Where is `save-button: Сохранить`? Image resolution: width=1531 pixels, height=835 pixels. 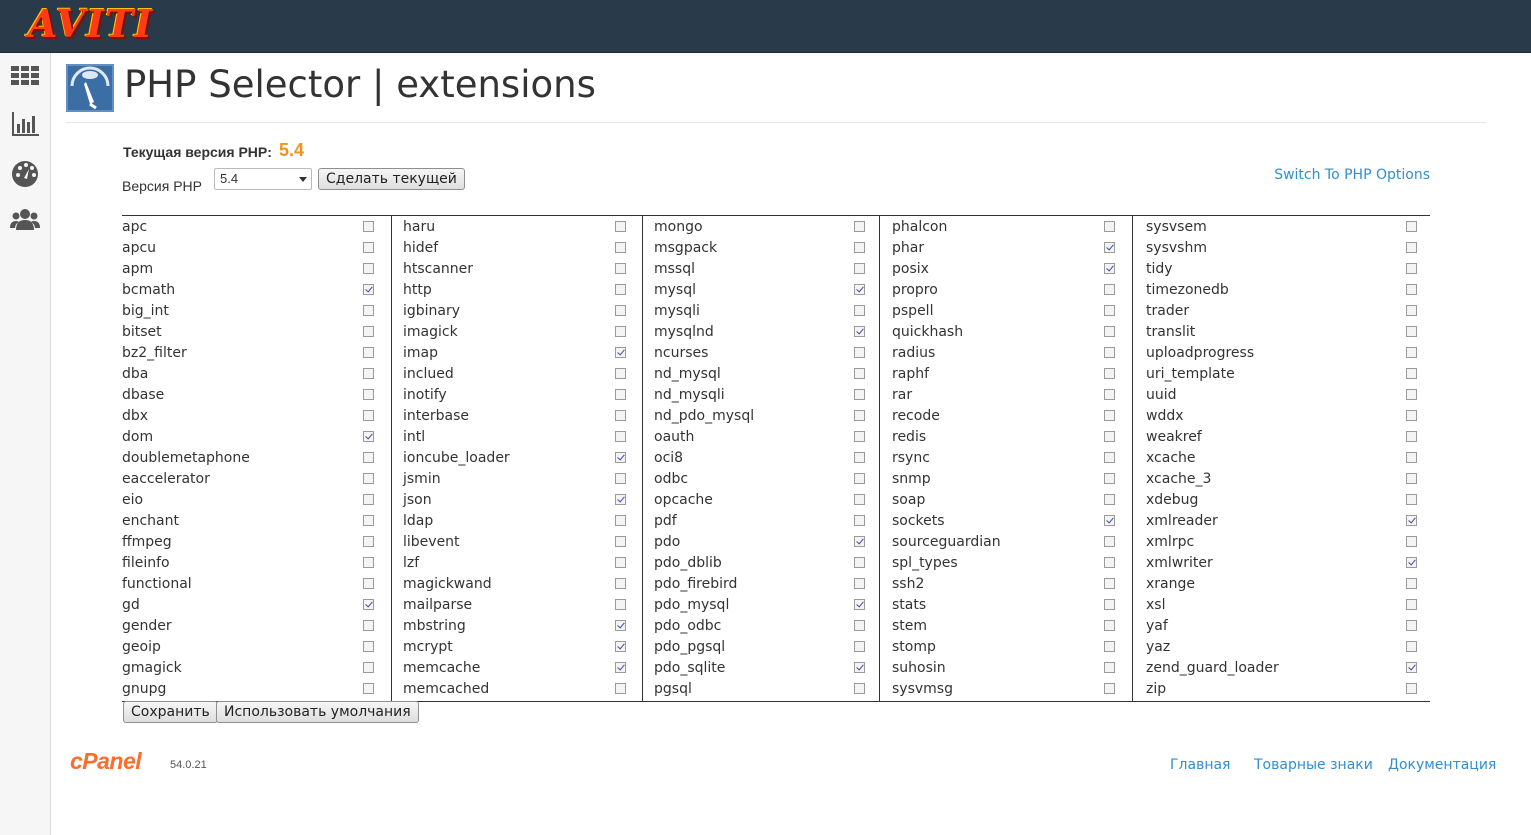 save-button: Сохранить is located at coordinates (170, 712).